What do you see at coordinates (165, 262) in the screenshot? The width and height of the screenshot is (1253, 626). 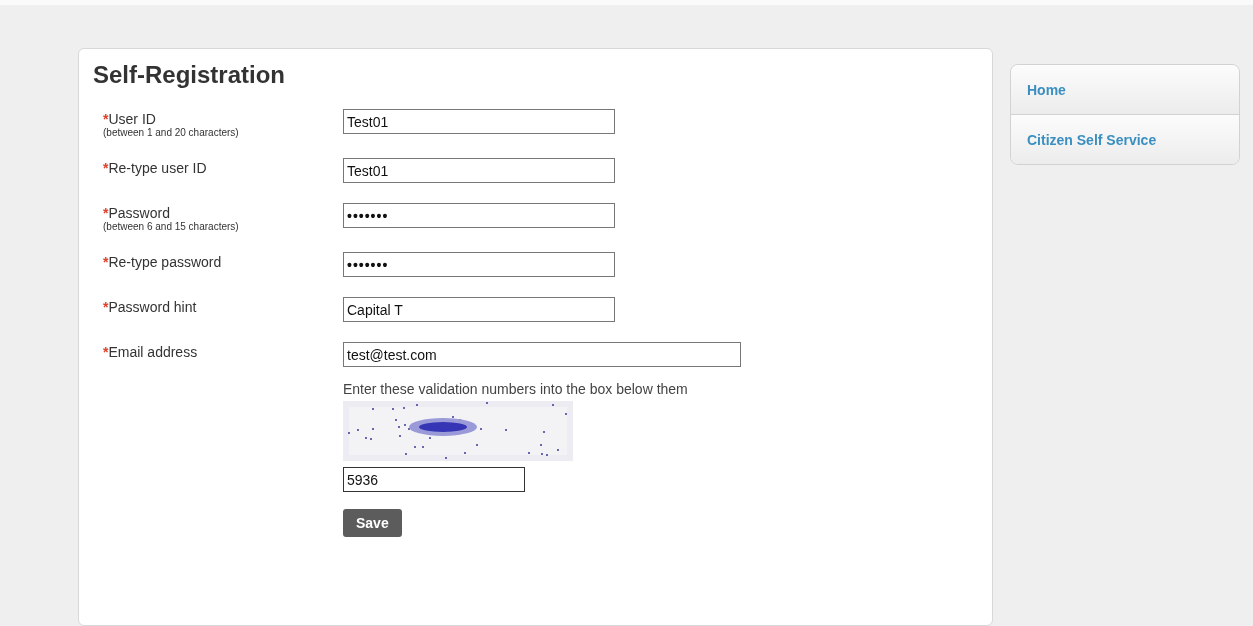 I see `field-label: Re-type password` at bounding box center [165, 262].